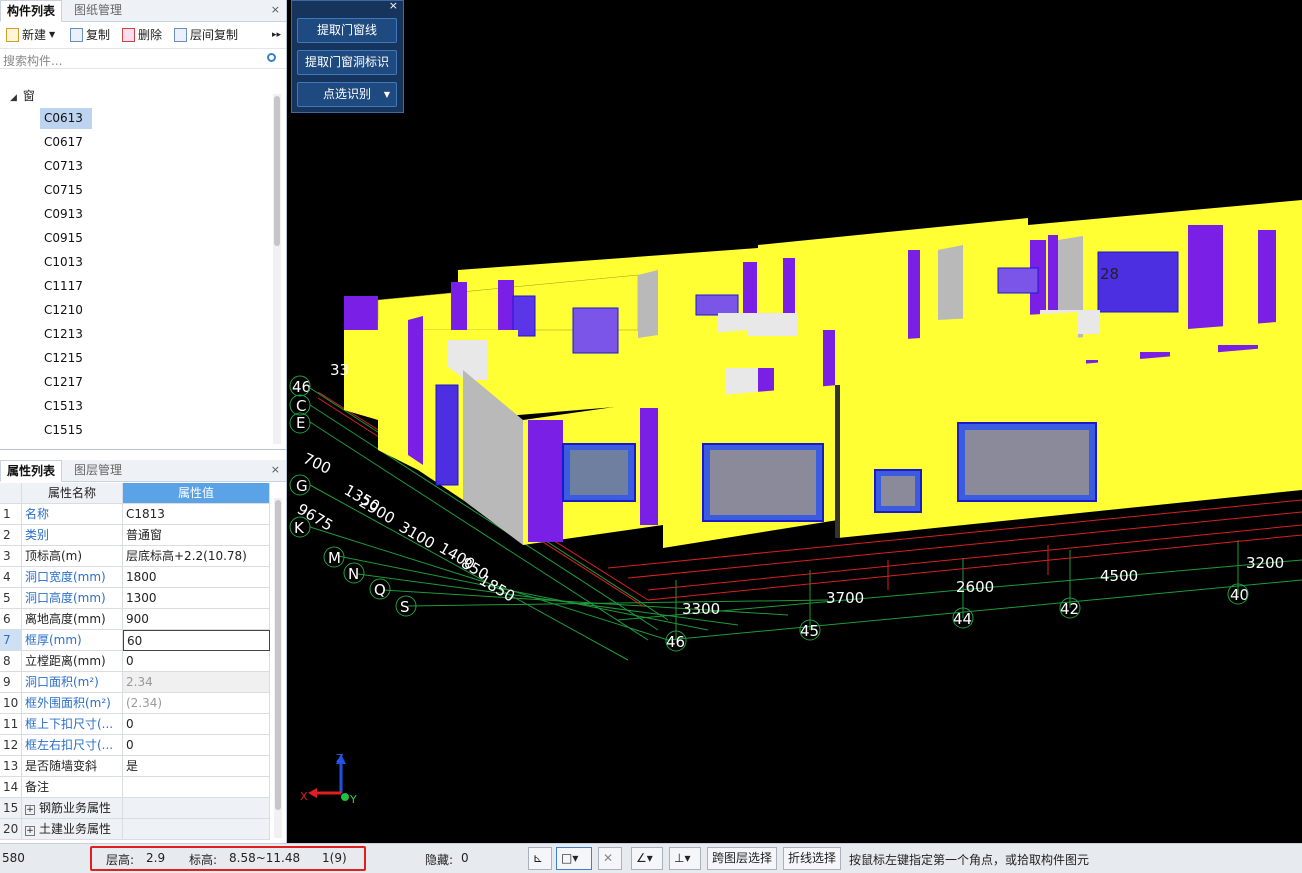  I want to click on table-row: 8 立樘距离(mm) 0, so click(135, 661).